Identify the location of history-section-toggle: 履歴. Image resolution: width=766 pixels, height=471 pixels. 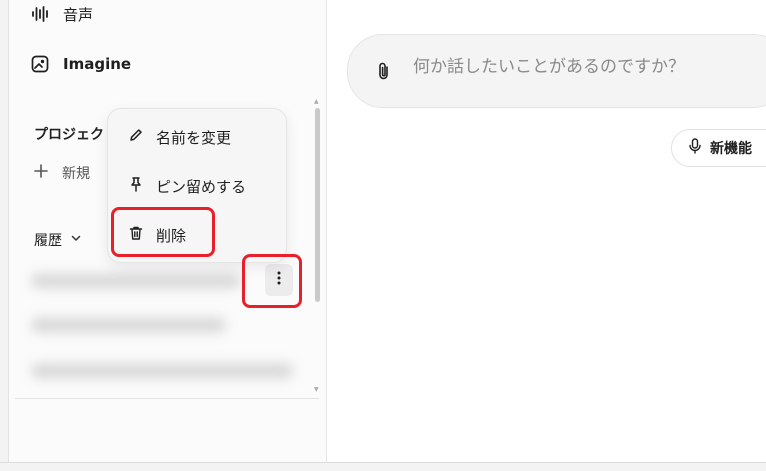
(58, 240).